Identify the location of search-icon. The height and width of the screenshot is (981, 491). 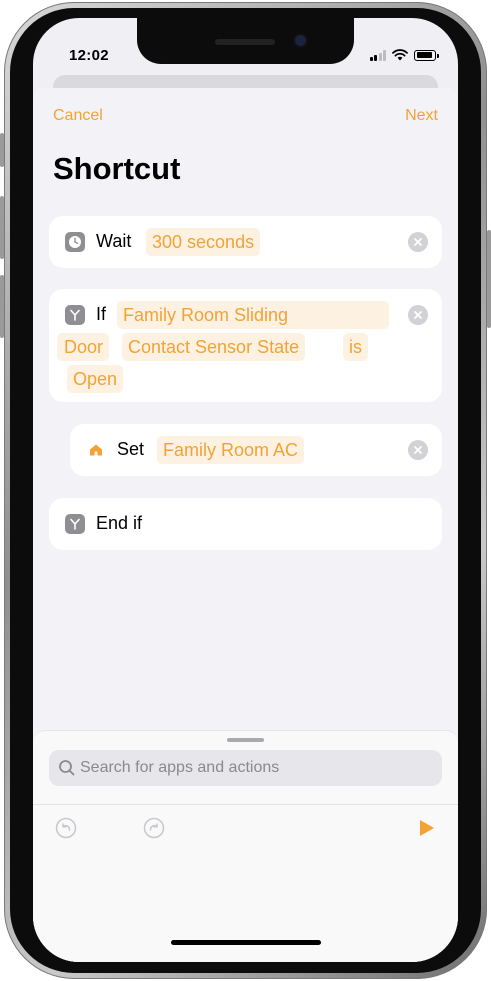
(67, 768).